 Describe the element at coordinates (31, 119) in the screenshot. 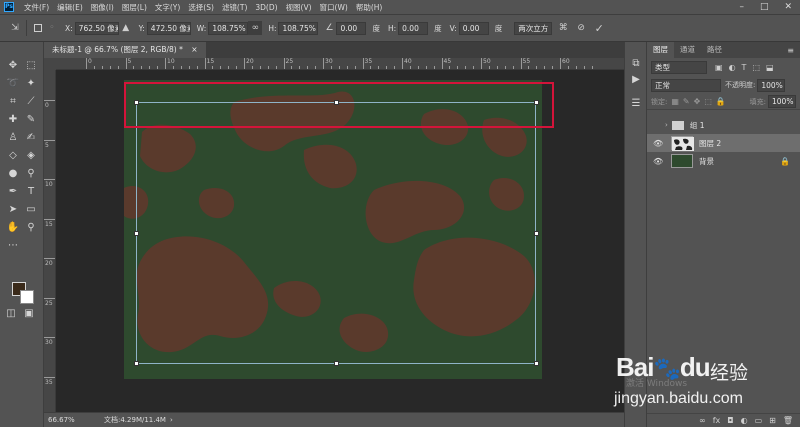

I see `brush-tool-icon: ✎` at that location.